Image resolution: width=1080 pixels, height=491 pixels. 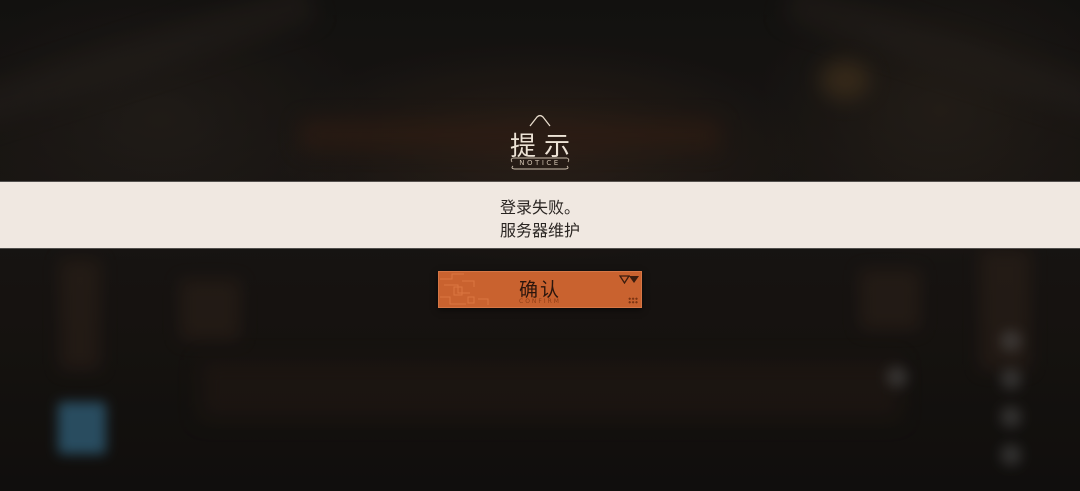 What do you see at coordinates (543, 147) in the screenshot?
I see `dialog-title-text: 提示` at bounding box center [543, 147].